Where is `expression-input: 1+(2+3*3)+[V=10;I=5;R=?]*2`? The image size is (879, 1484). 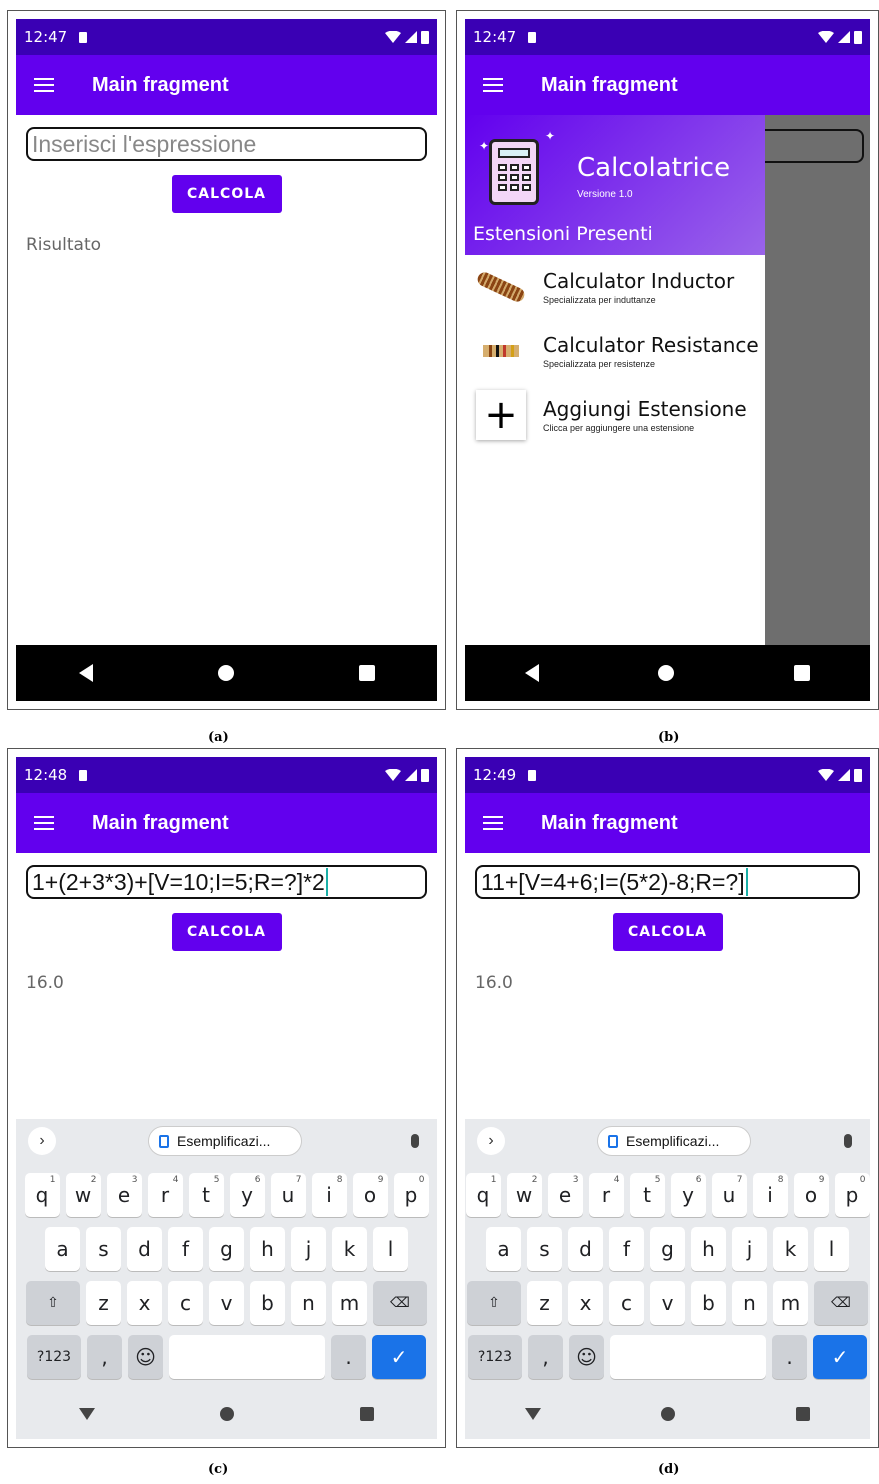 expression-input: 1+(2+3*3)+[V=10;I=5;R=?]*2 is located at coordinates (226, 882).